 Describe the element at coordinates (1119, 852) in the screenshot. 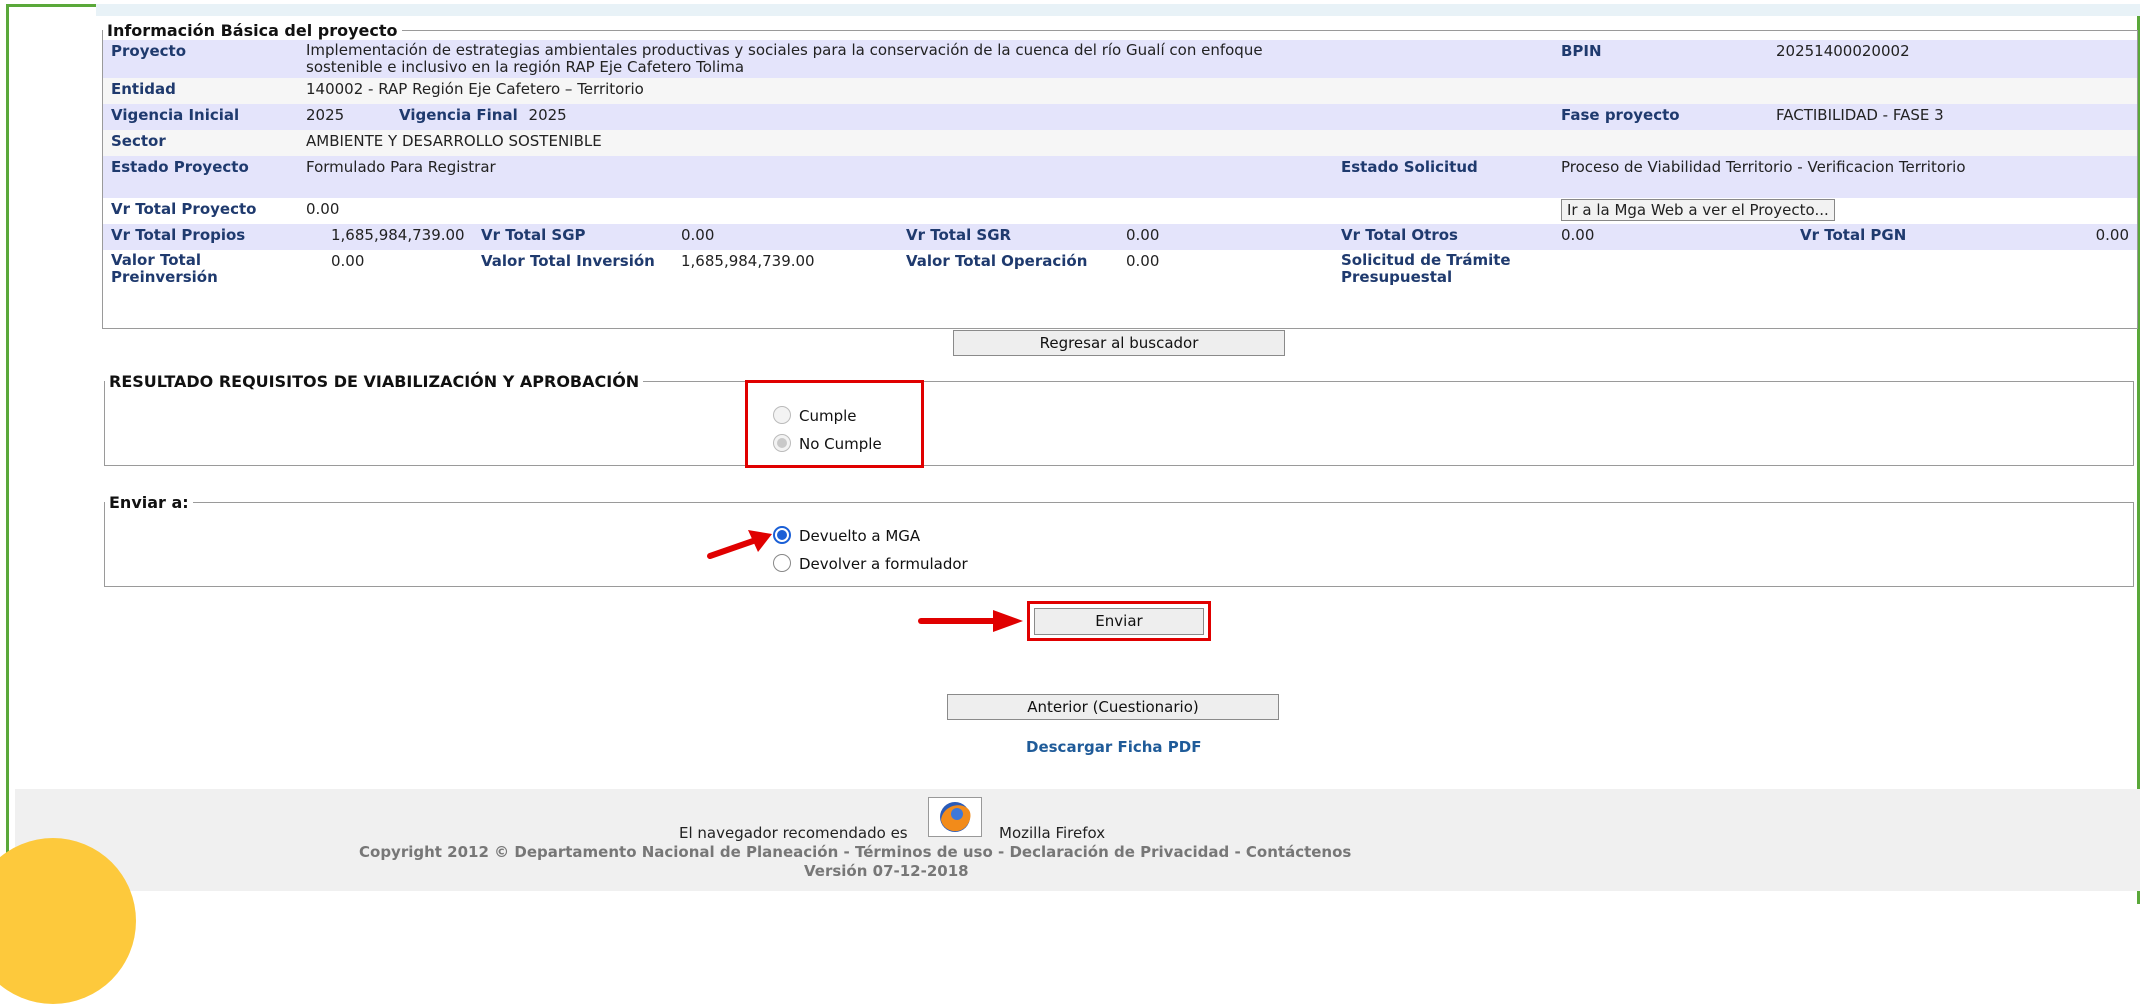

I see `privacidad-link: Declaración de Privacidad` at that location.